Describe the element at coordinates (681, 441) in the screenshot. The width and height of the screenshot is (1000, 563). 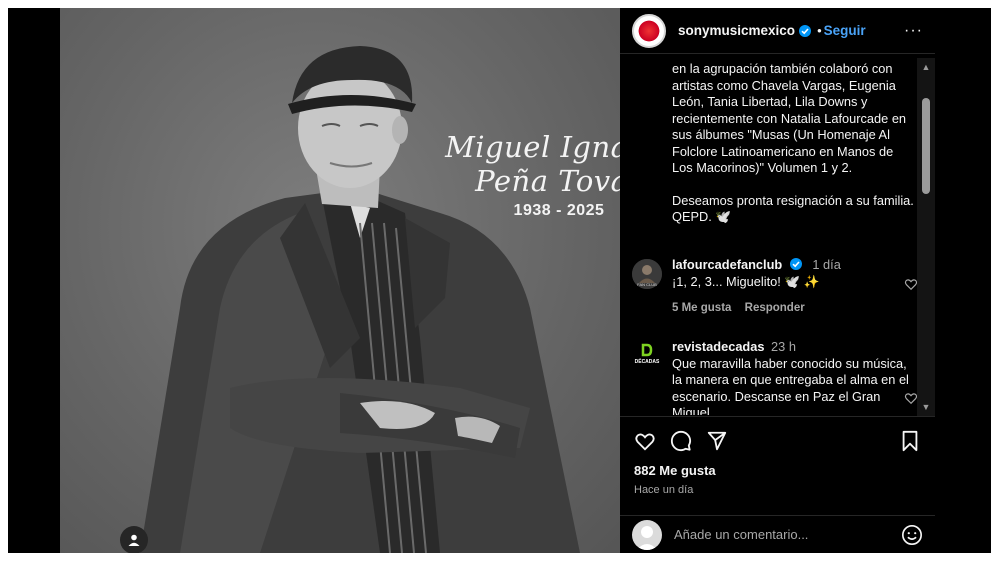
I see `comment-icon` at that location.